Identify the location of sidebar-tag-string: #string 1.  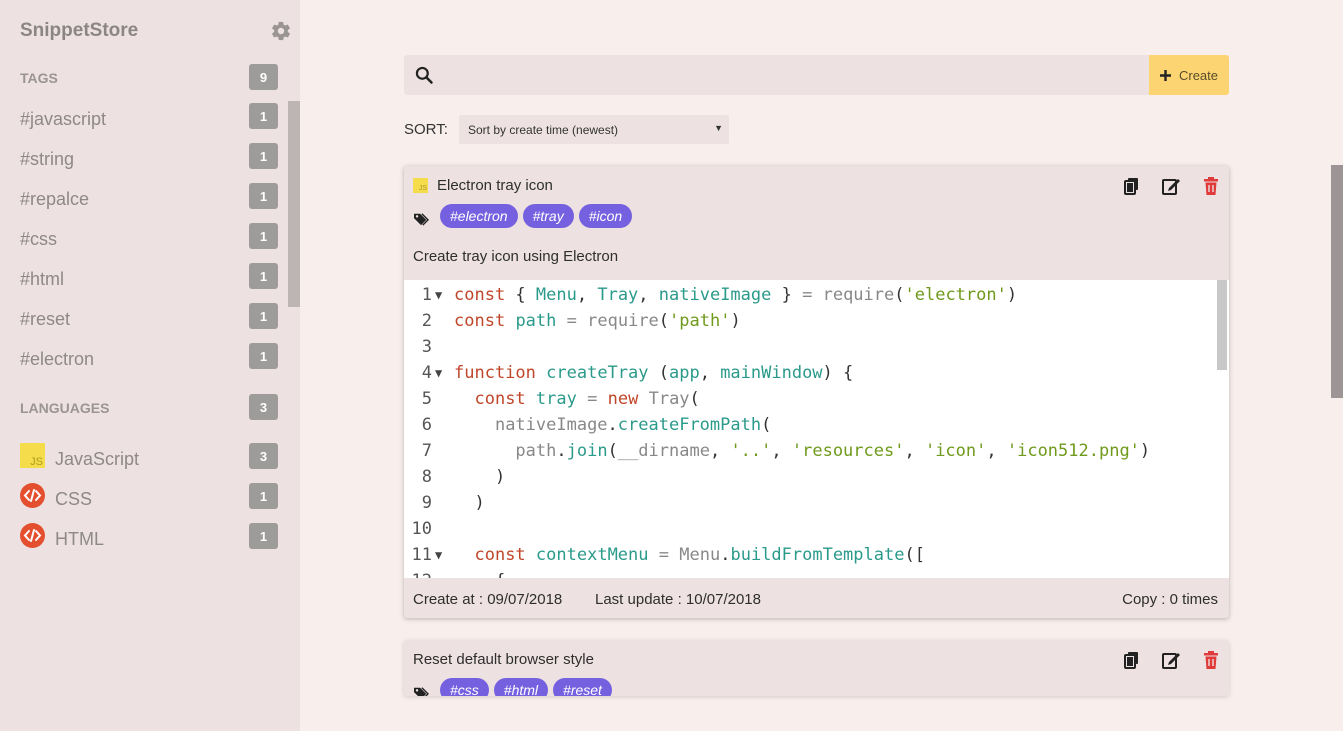
(144, 161).